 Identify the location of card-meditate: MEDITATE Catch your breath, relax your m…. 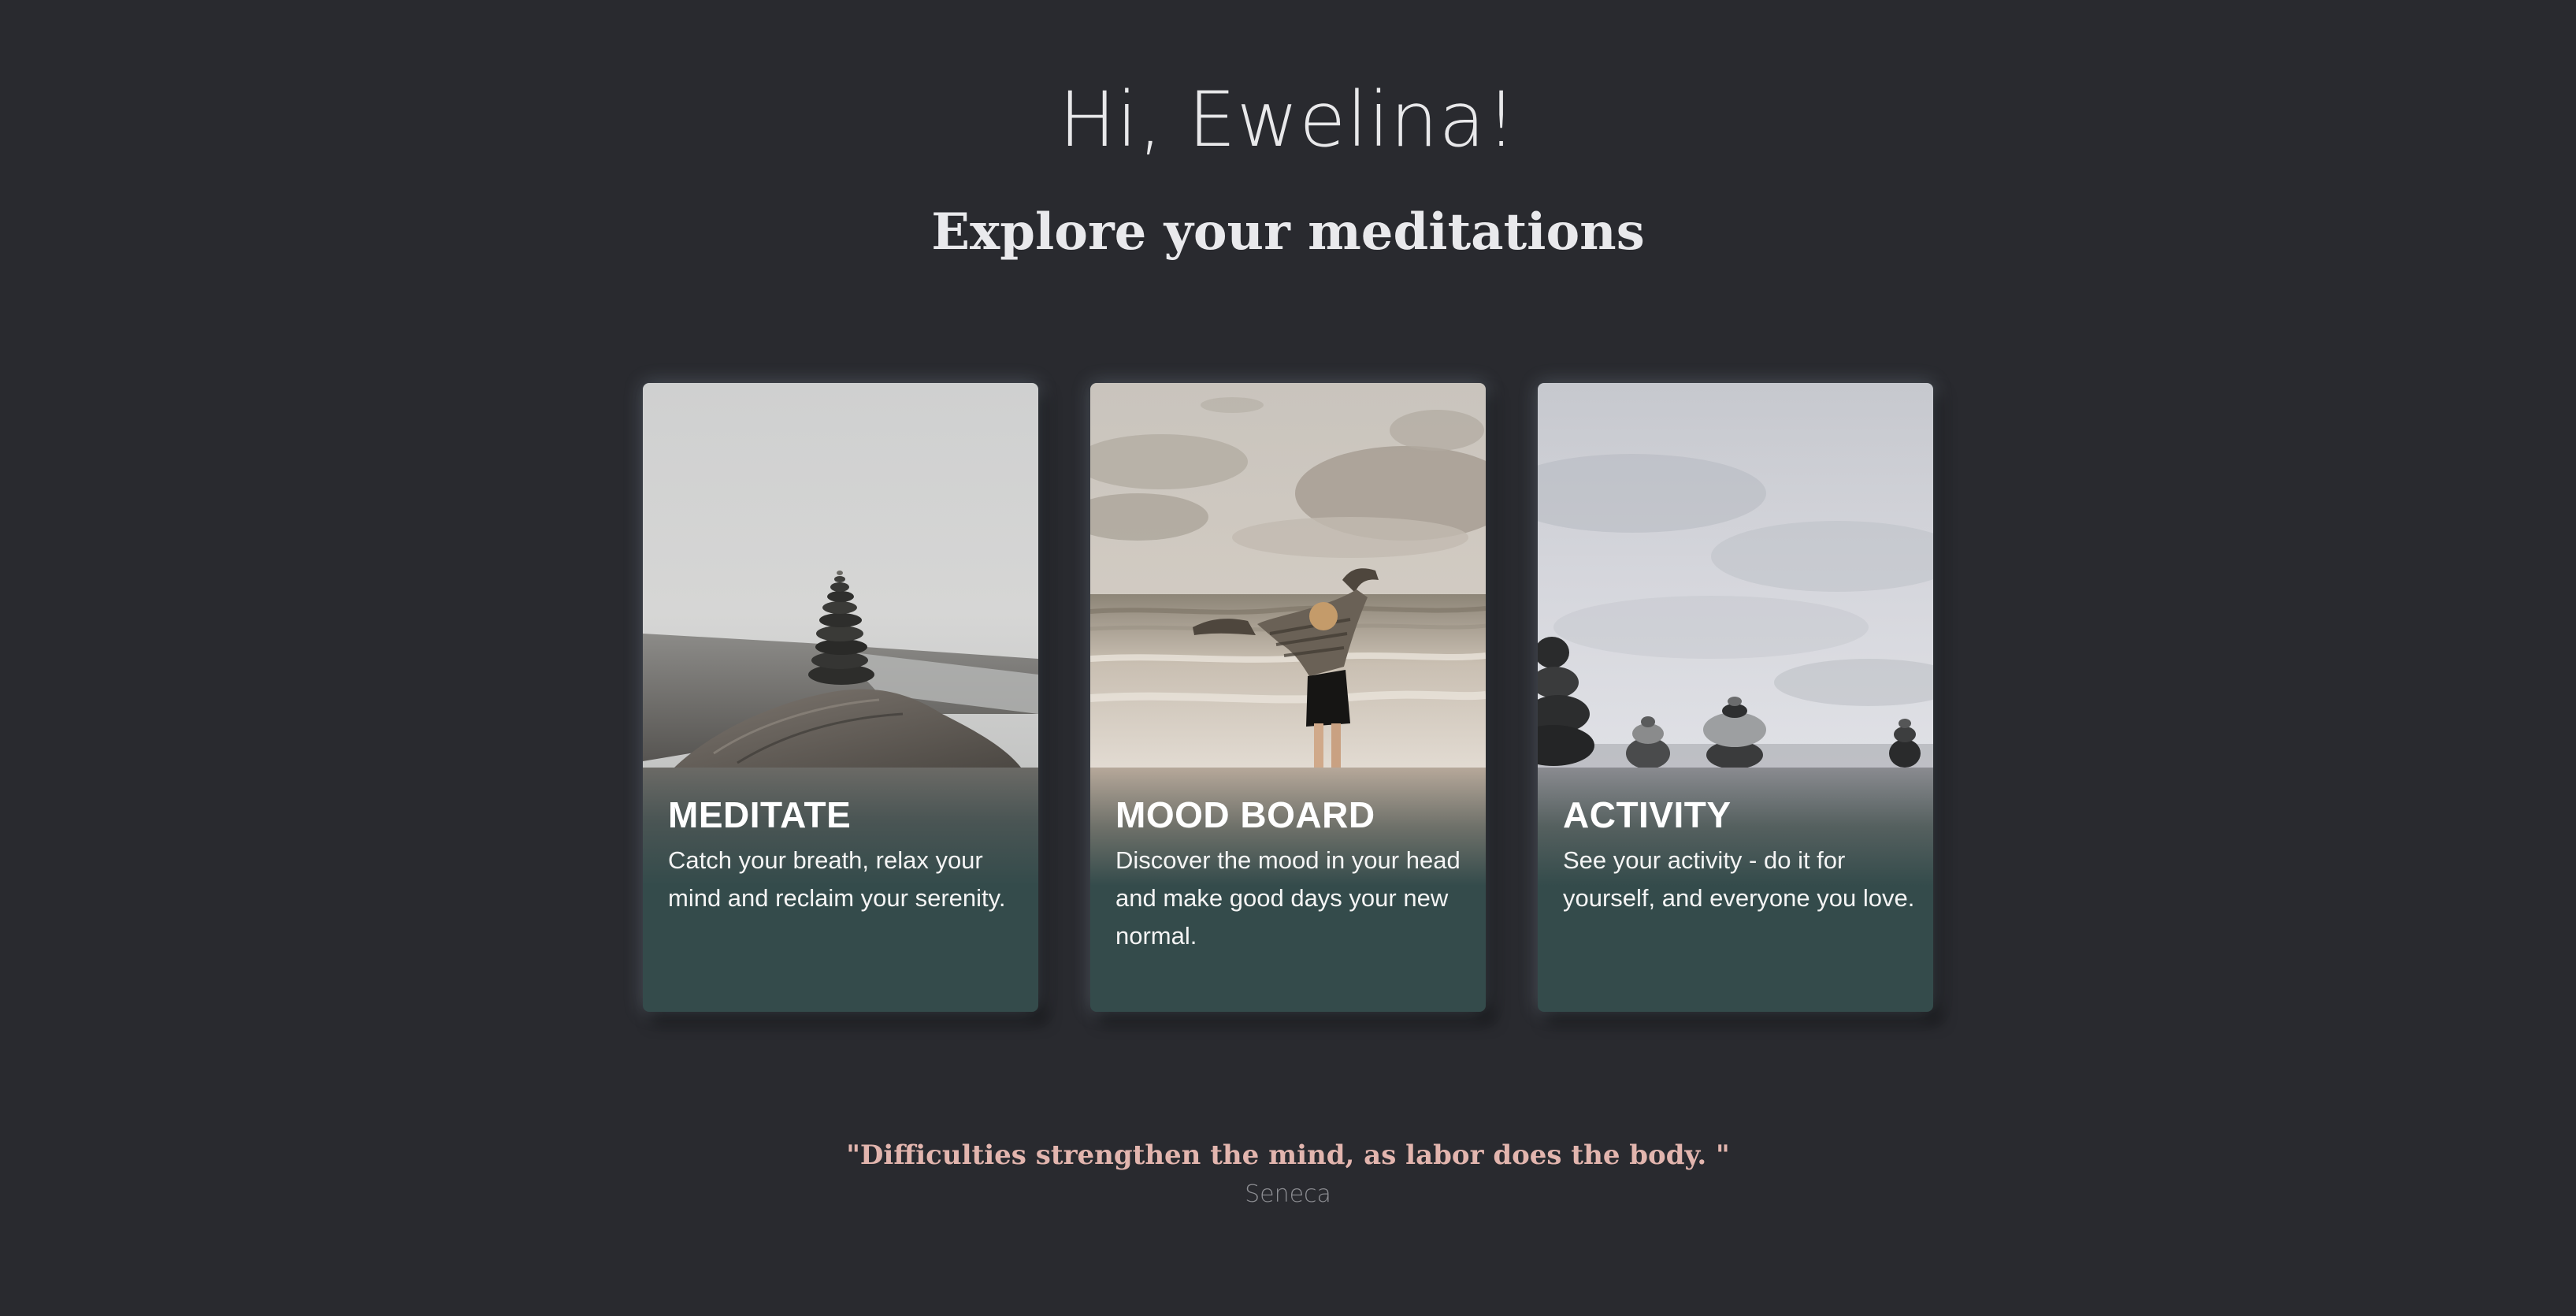
(840, 697).